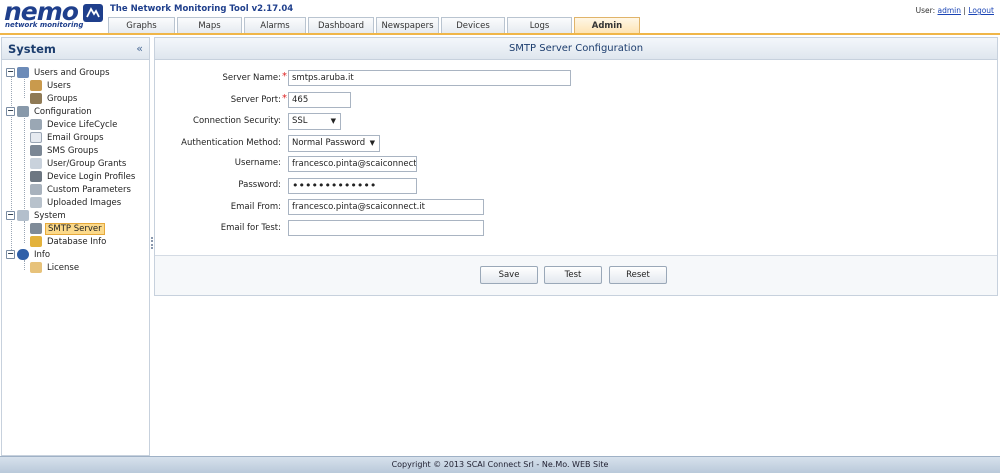 This screenshot has width=1000, height=473. I want to click on connection-security-label: Connection Security:, so click(237, 121).